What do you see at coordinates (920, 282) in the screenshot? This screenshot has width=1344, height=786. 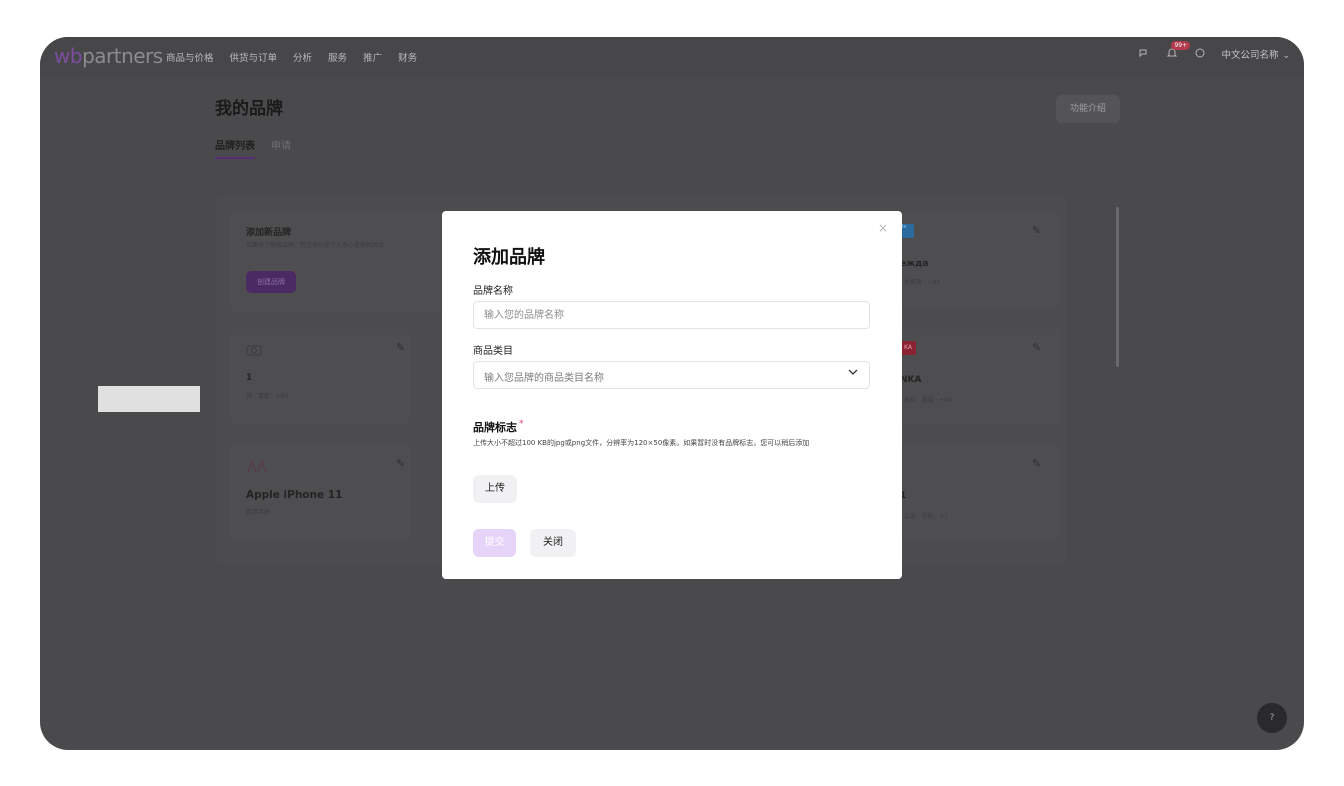 I see `brand-meta: · 水果植 · +91` at bounding box center [920, 282].